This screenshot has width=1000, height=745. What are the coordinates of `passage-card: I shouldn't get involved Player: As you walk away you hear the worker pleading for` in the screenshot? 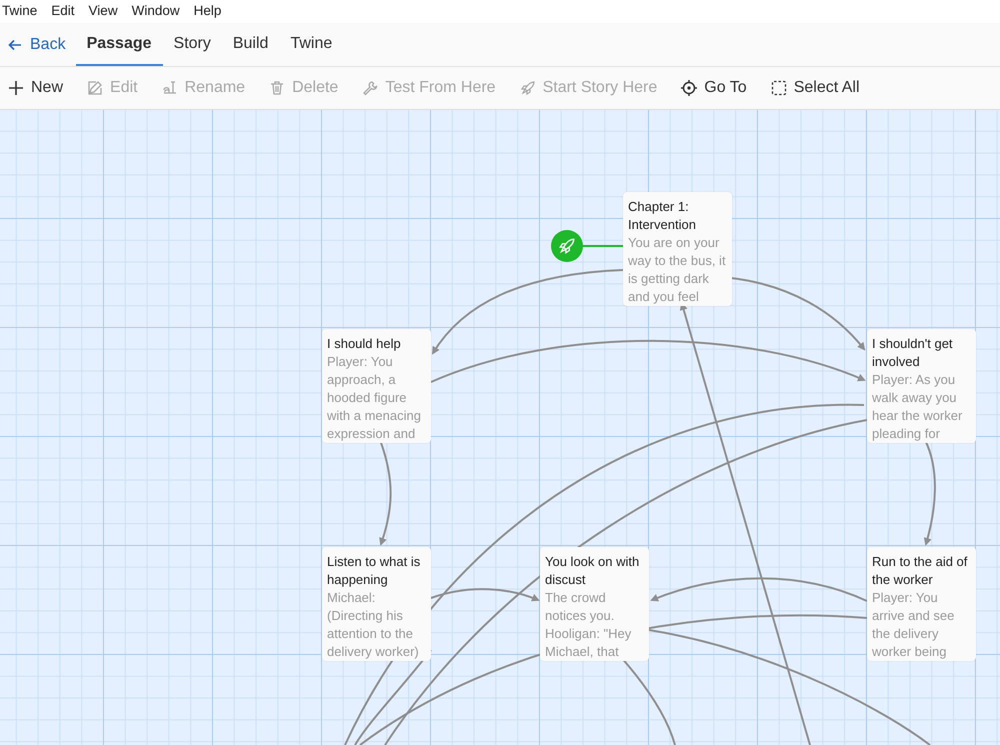 It's located at (921, 386).